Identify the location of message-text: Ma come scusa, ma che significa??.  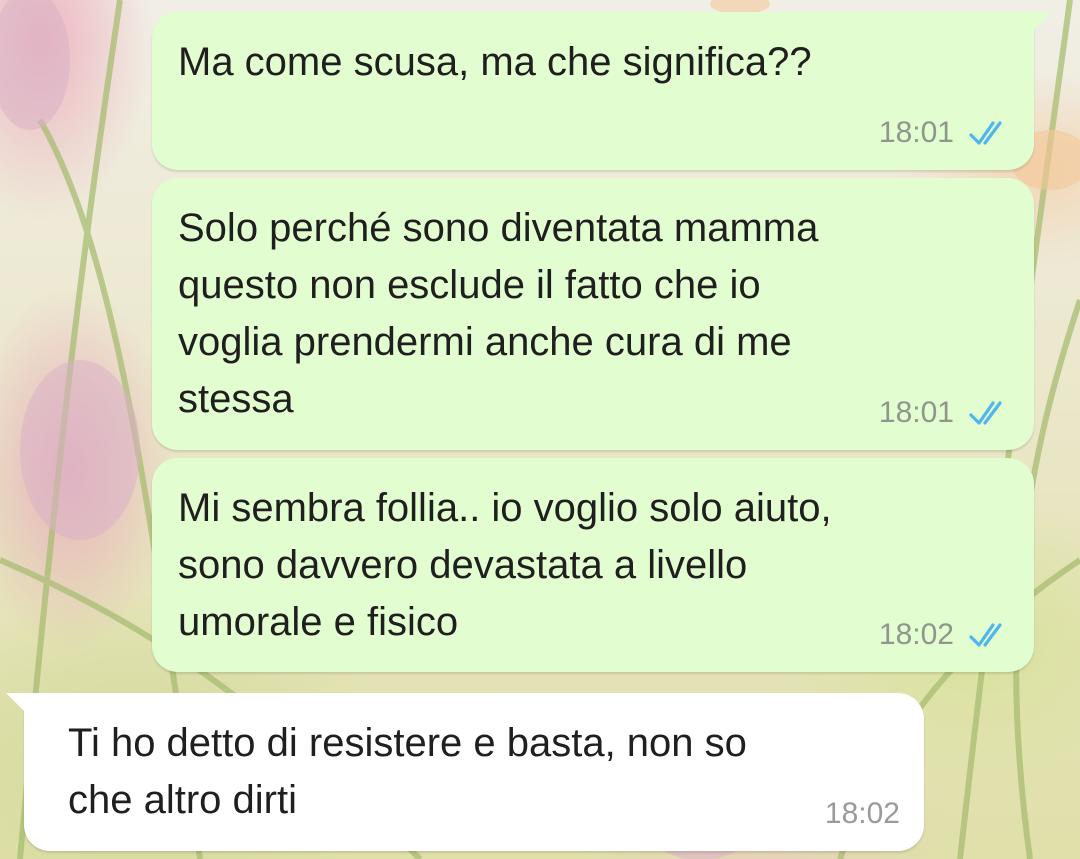
(495, 62).